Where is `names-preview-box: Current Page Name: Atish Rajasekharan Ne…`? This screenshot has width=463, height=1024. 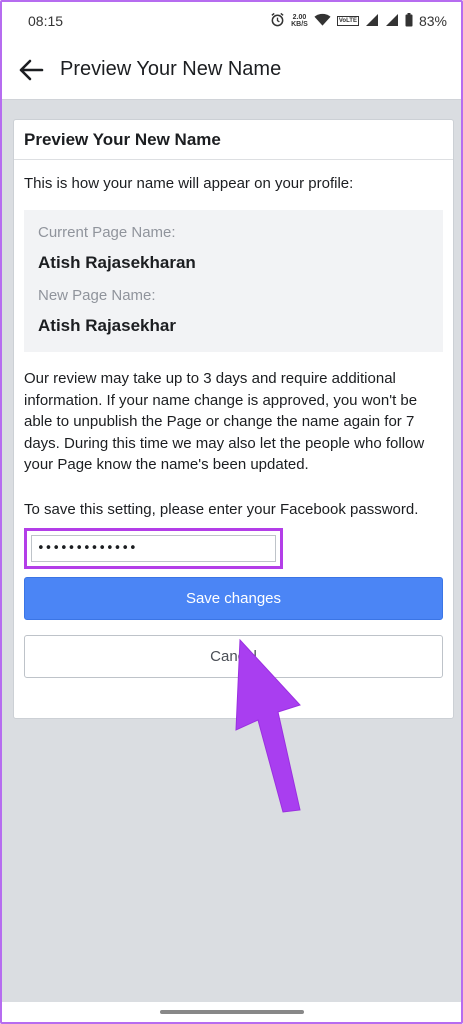
names-preview-box: Current Page Name: Atish Rajasekharan Ne… is located at coordinates (233, 281).